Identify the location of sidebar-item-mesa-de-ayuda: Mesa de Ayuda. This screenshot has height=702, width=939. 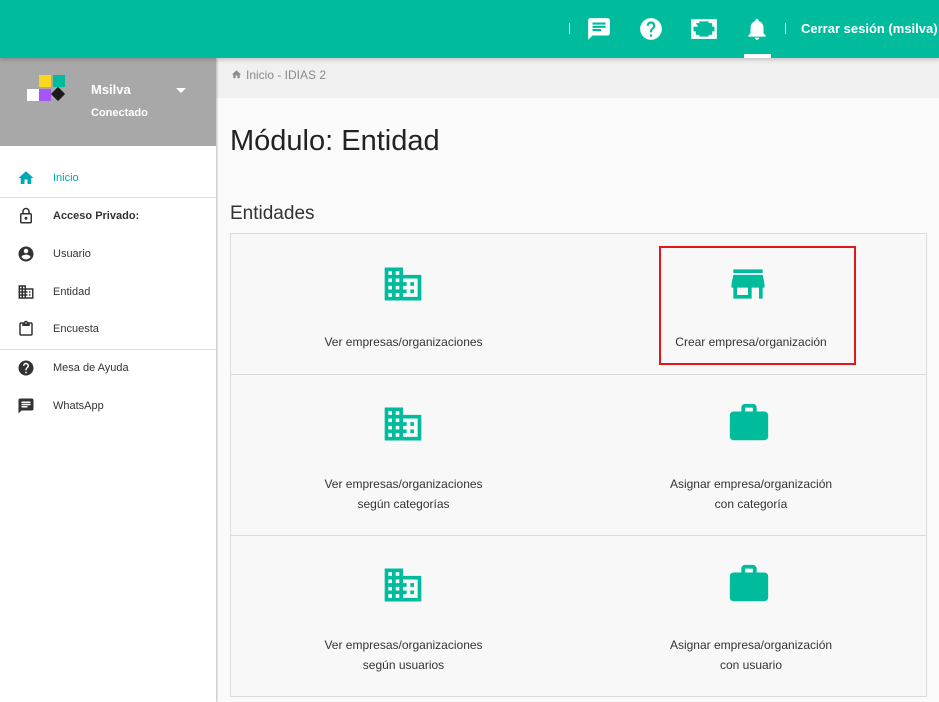
(108, 368).